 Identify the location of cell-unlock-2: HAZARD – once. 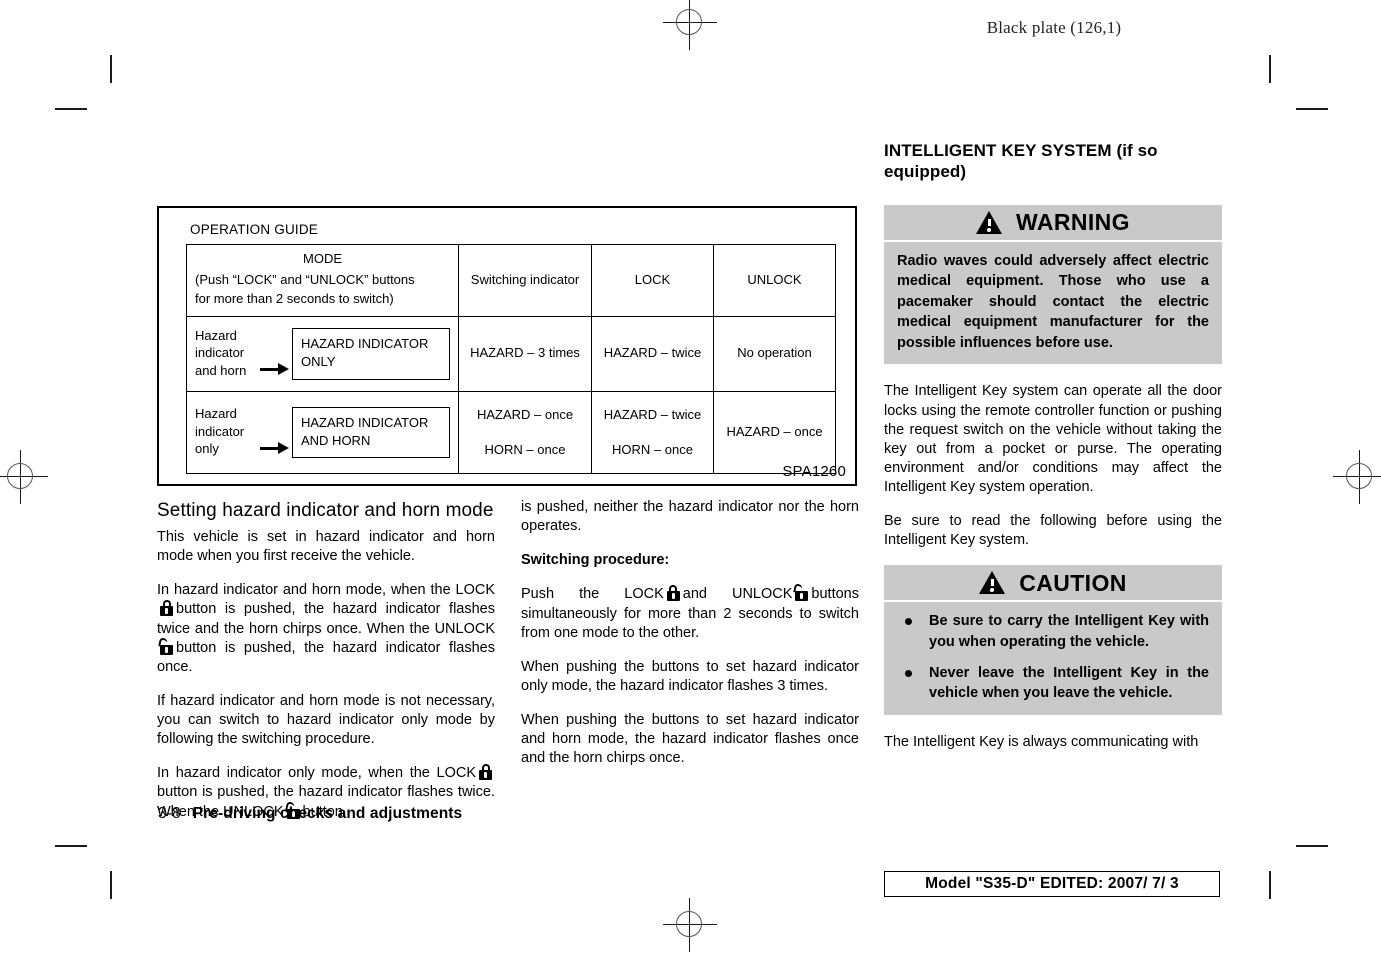
(774, 433).